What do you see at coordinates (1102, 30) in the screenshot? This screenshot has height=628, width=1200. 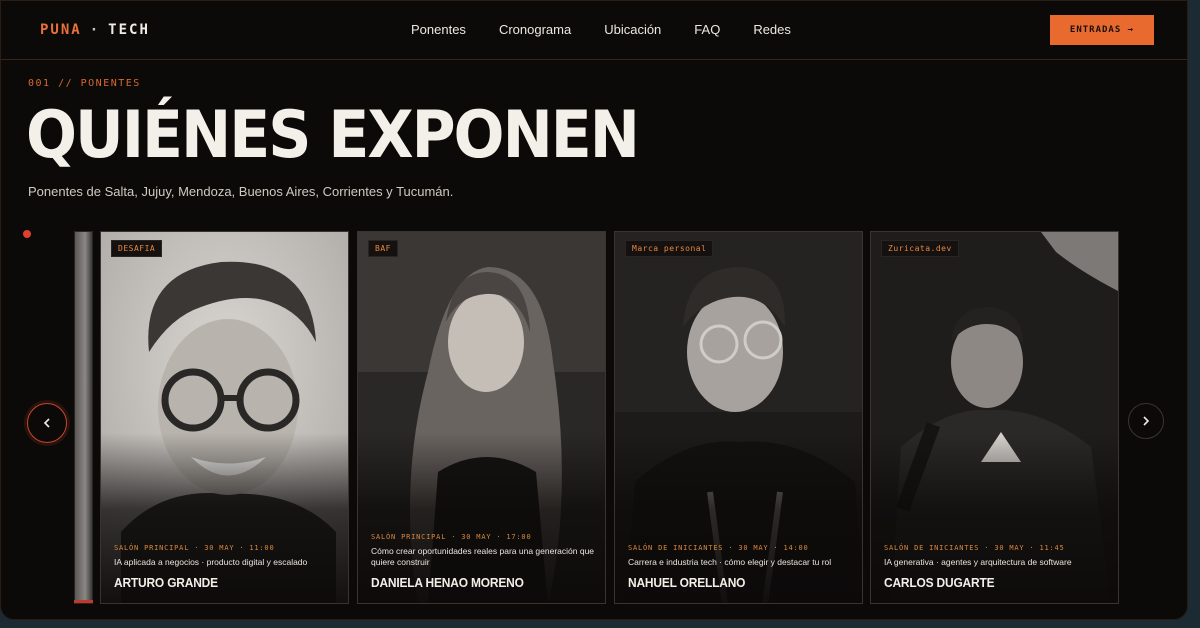 I see `tickets-button: ENTRADAS →` at bounding box center [1102, 30].